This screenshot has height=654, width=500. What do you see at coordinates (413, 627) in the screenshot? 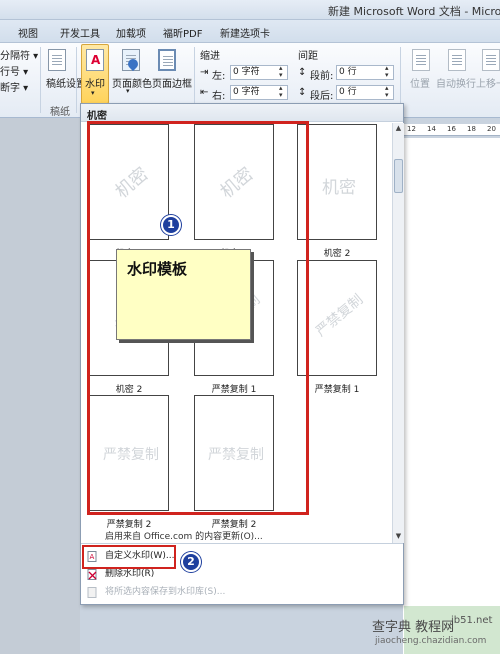
I see `site-watermark-text: 查字典 教程网` at bounding box center [413, 627].